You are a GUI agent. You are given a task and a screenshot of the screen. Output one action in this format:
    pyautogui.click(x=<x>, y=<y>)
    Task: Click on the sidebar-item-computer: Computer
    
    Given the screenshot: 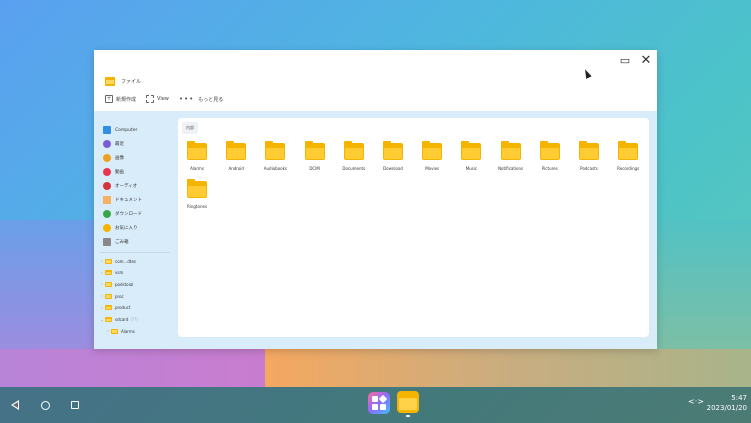 What is the action you would take?
    pyautogui.click(x=120, y=130)
    